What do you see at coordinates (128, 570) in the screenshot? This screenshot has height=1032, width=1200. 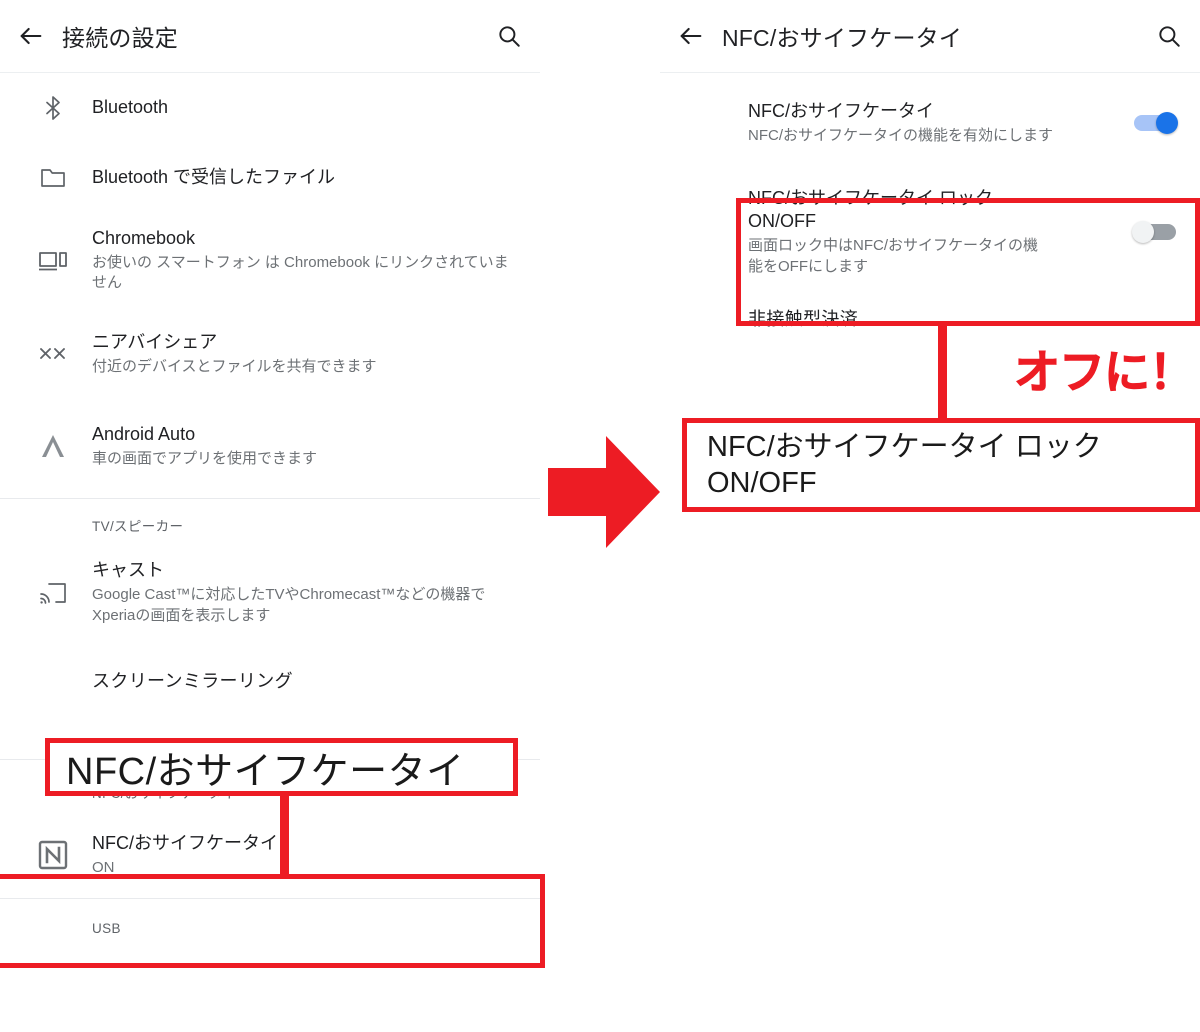 I see `list-item-label: キャスト` at bounding box center [128, 570].